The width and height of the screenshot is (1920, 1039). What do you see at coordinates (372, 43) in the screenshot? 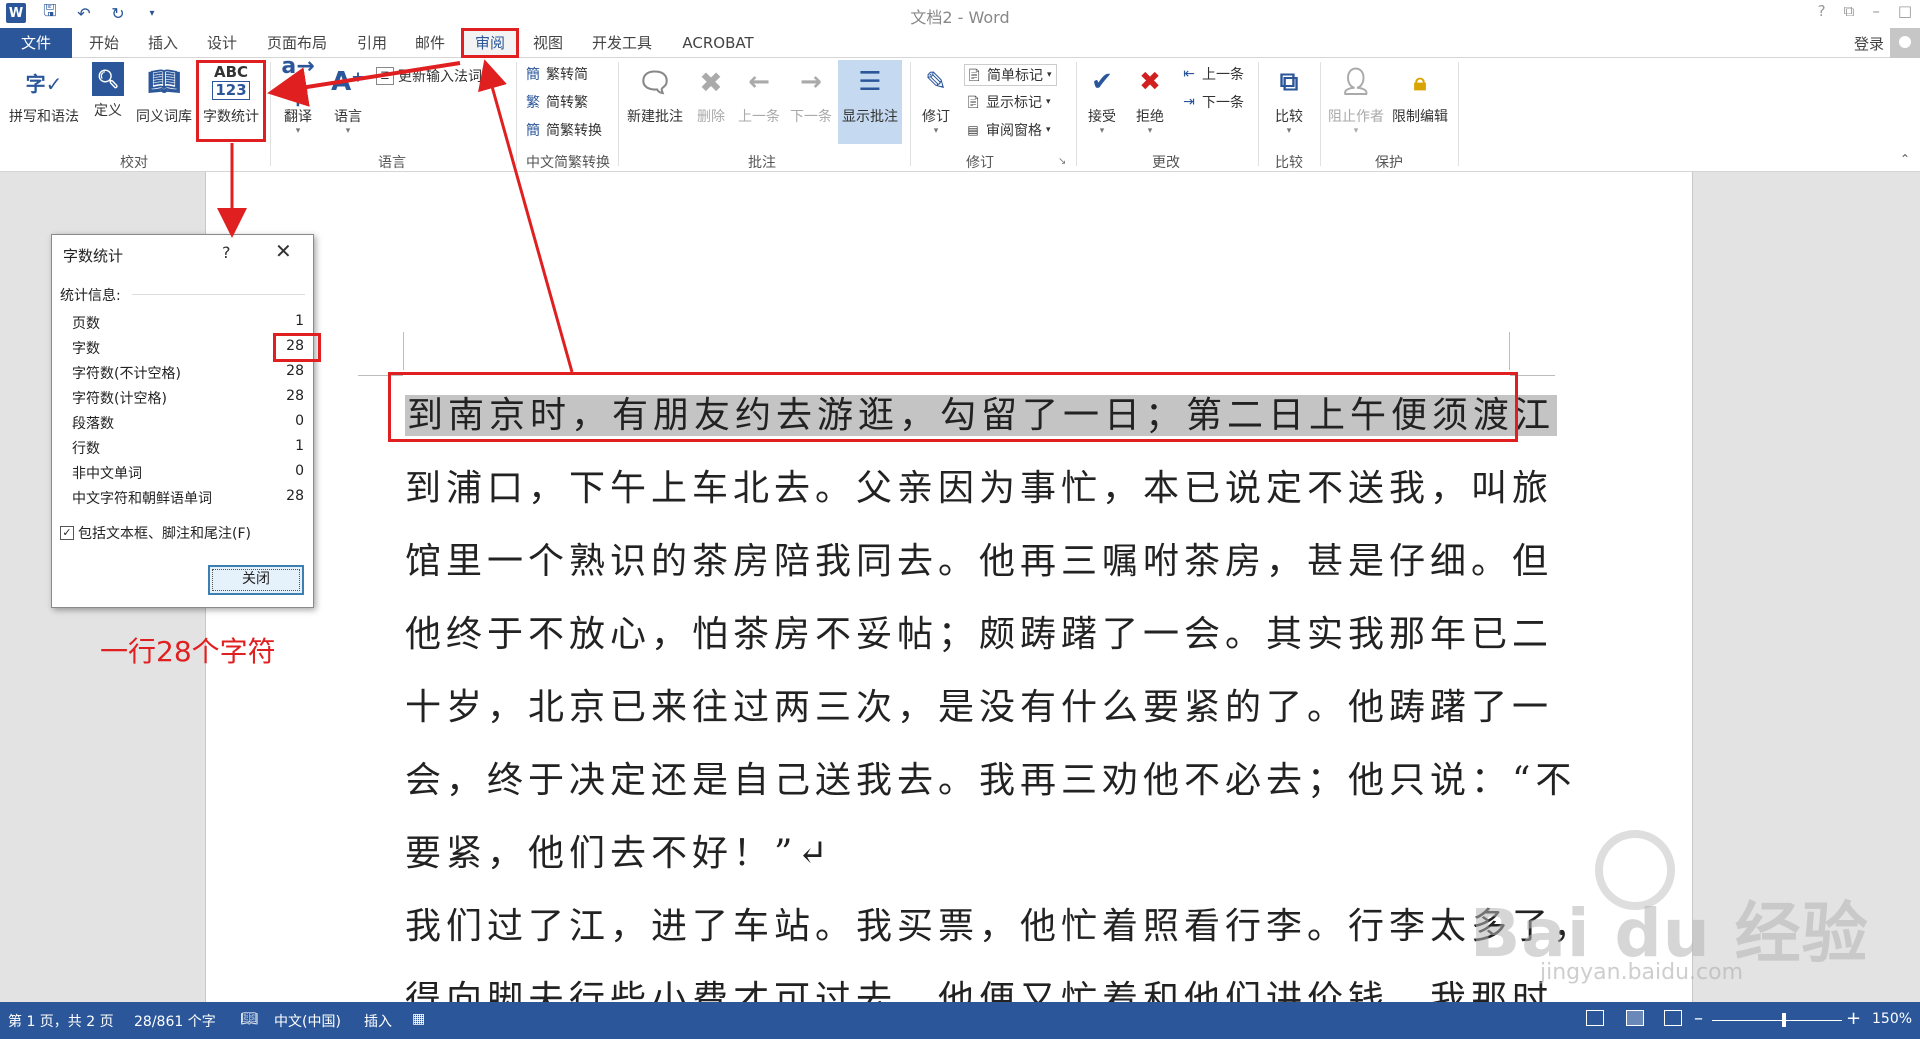
I see `tab-references: 引用` at bounding box center [372, 43].